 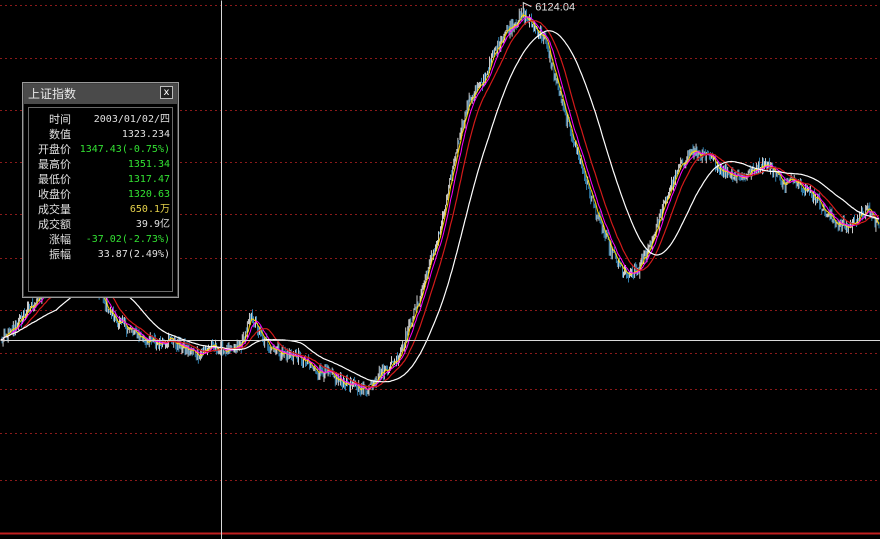 I want to click on info-row-label: 时间, so click(x=60, y=119).